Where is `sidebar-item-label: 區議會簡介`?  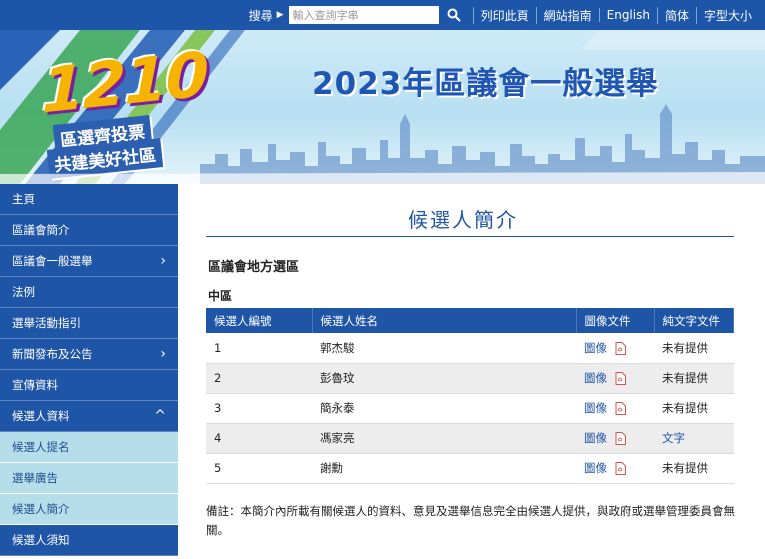
sidebar-item-label: 區議會簡介 is located at coordinates (41, 230).